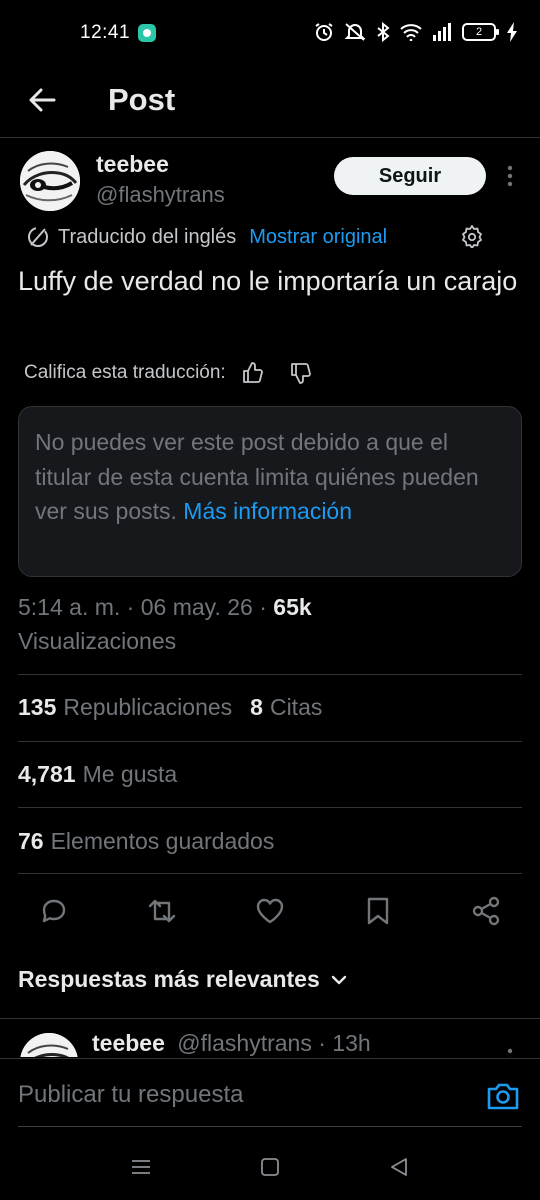 Image resolution: width=540 pixels, height=1200 pixels. I want to click on alarm-icon, so click(324, 32).